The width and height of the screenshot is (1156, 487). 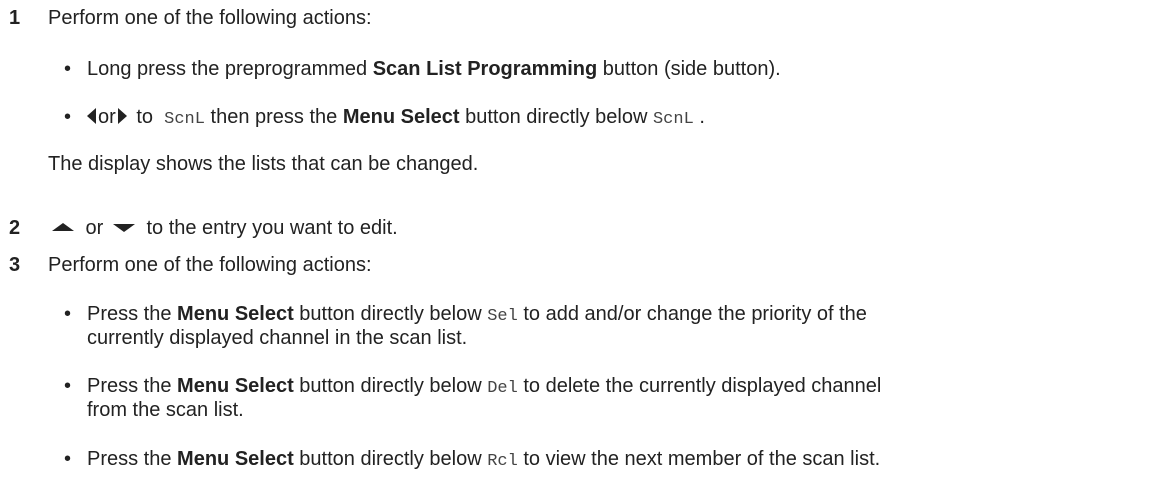 I want to click on up-arrow-icon, so click(x=63, y=226).